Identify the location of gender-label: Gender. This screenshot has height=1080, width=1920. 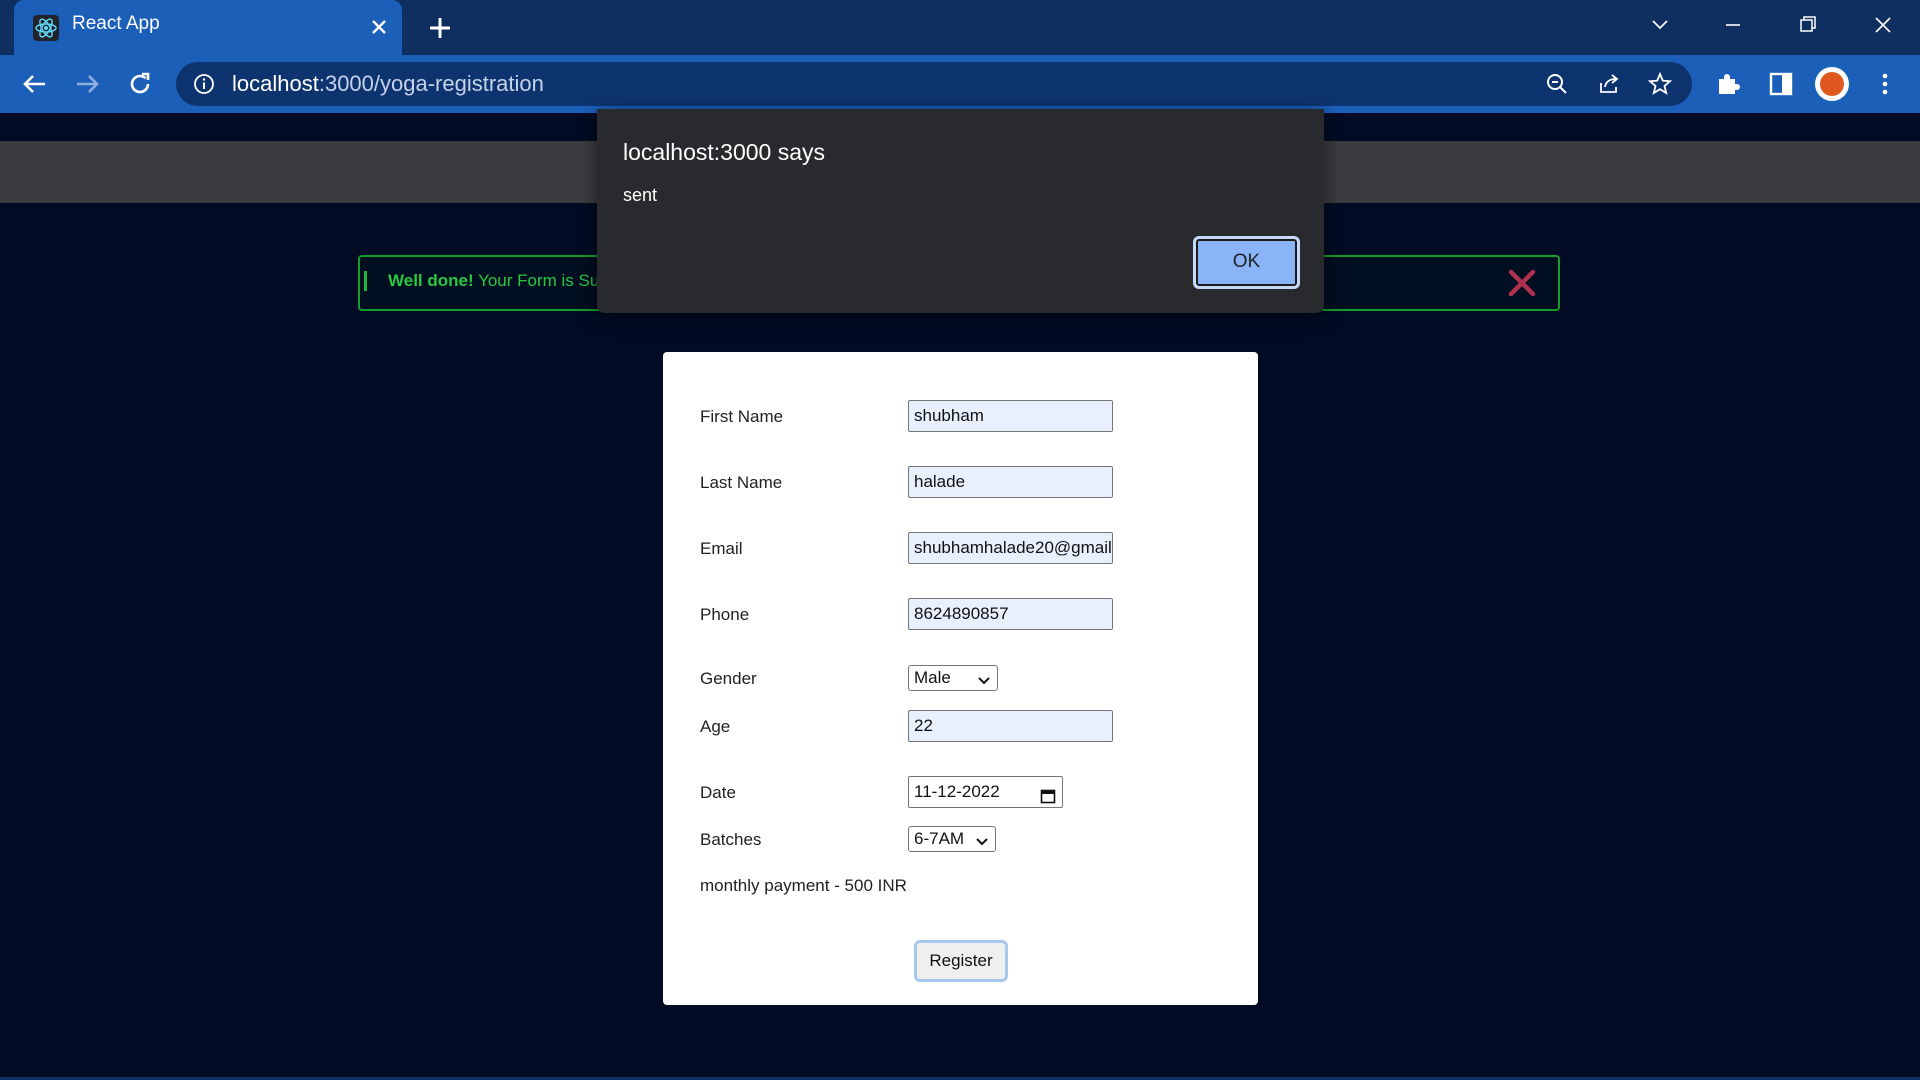
(728, 678).